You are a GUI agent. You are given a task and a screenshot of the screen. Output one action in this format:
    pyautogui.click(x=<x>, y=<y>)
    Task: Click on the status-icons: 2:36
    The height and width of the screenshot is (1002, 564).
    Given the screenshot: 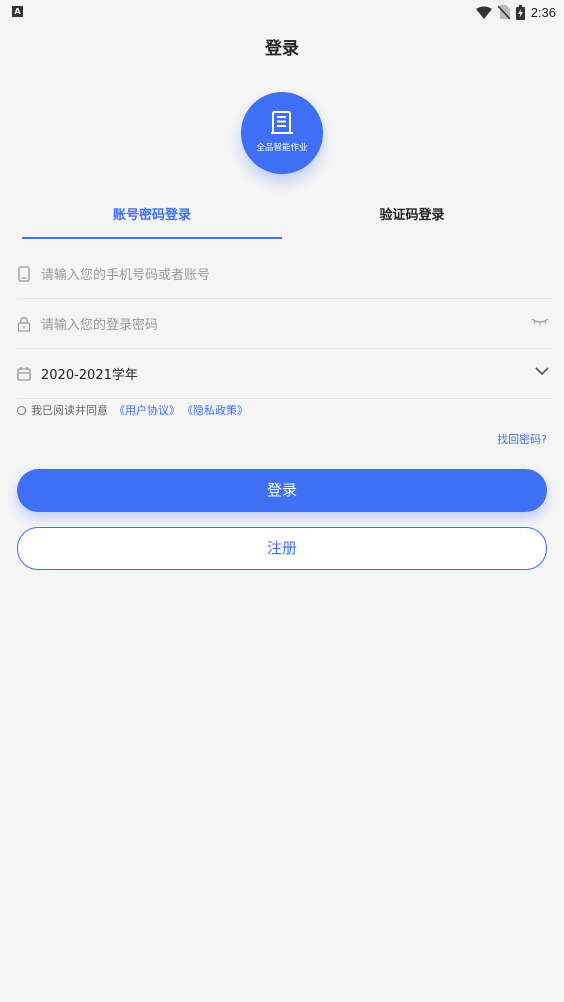 What is the action you would take?
    pyautogui.click(x=515, y=12)
    